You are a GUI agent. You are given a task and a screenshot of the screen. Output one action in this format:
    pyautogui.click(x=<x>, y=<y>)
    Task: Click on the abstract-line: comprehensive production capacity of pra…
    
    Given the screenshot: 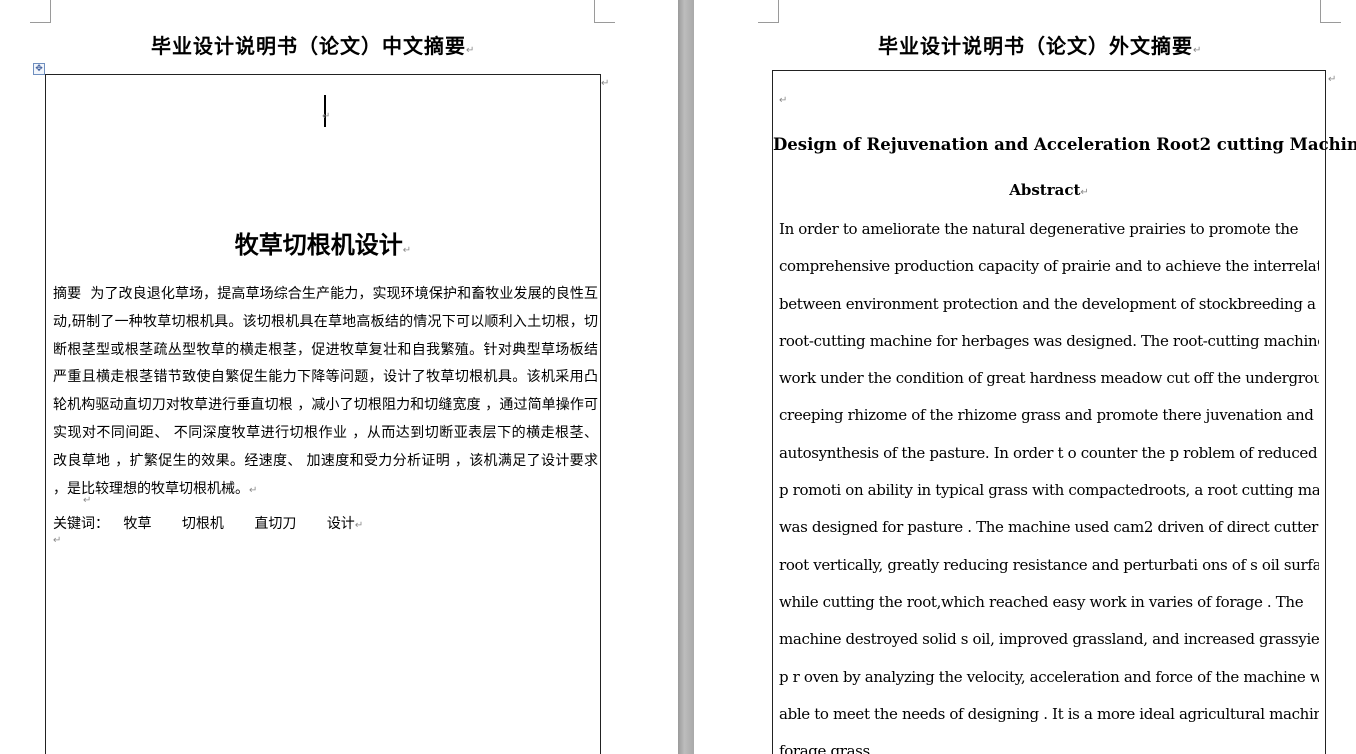 What is the action you would take?
    pyautogui.click(x=1049, y=266)
    